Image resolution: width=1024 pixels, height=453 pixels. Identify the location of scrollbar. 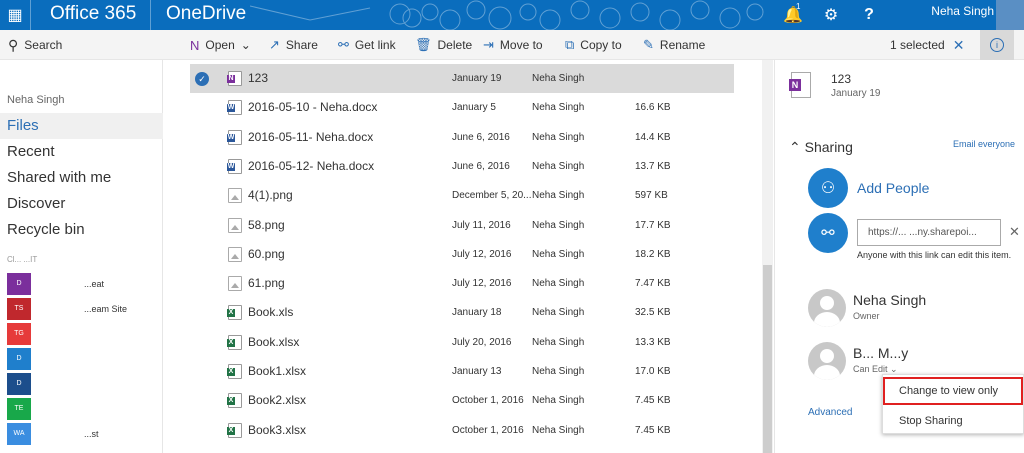
(767, 256).